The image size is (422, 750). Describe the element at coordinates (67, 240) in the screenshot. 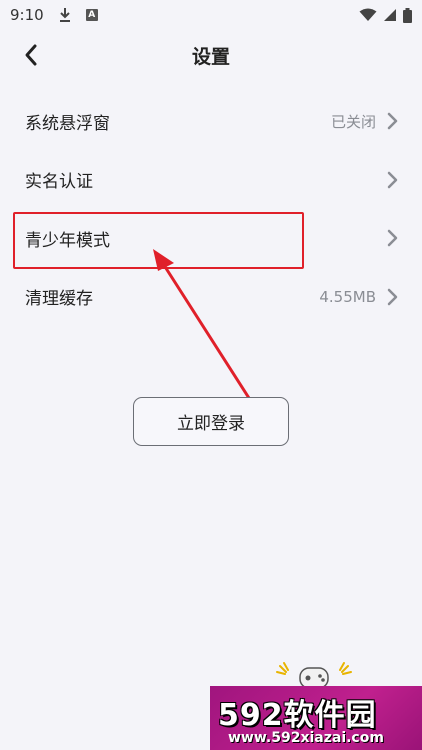

I see `setting-label: 青少年模式` at that location.